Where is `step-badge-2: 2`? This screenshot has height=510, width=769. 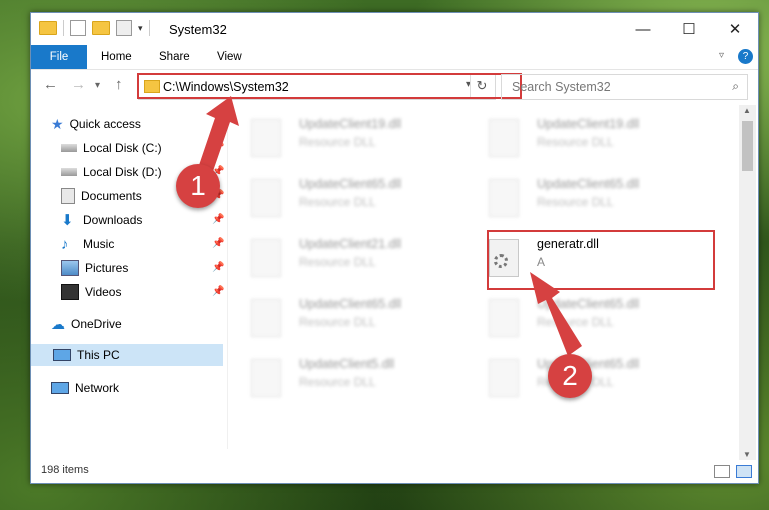
step-badge-2: 2 is located at coordinates (570, 376).